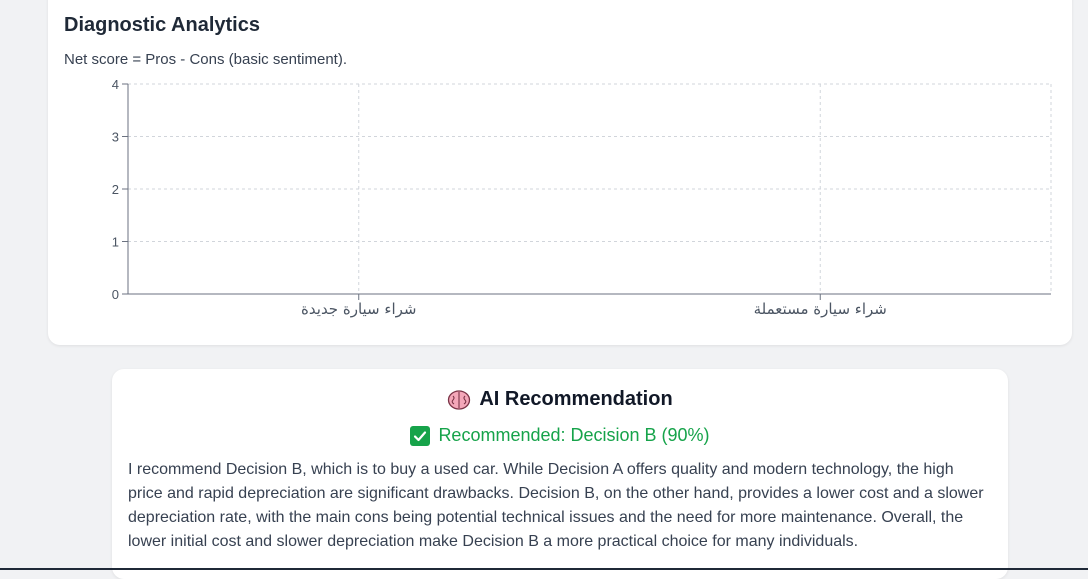 Image resolution: width=1088 pixels, height=579 pixels. I want to click on recommended-decision: Recommended: Decision B (90%), so click(560, 435).